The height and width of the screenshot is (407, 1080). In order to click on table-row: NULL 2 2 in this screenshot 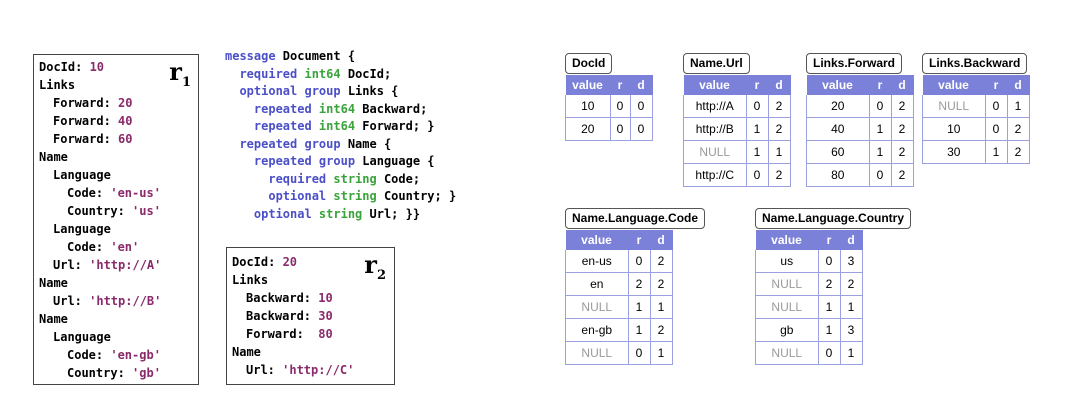, I will do `click(809, 284)`.